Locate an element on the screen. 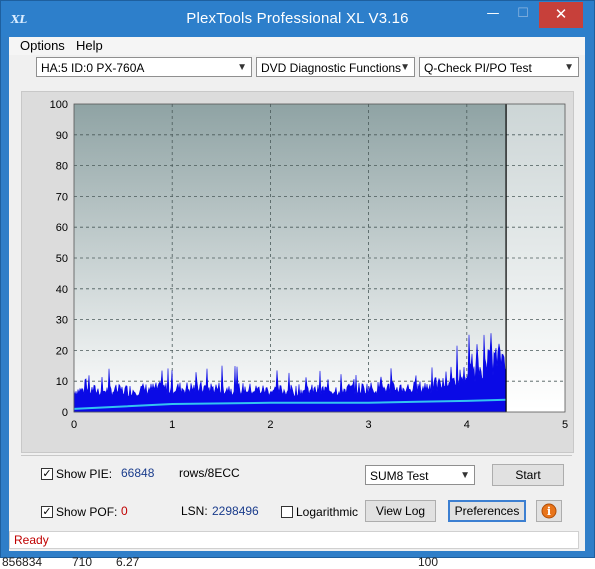 This screenshot has width=595, height=569. info-icon: i is located at coordinates (549, 511).